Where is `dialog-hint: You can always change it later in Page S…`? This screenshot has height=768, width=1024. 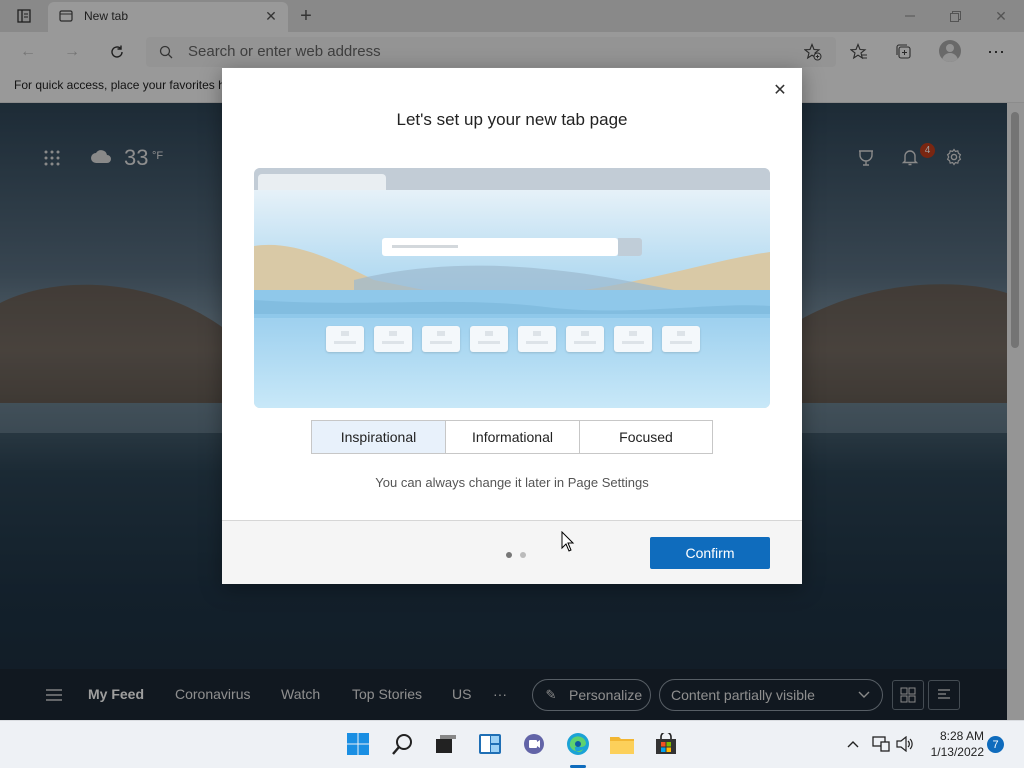 dialog-hint: You can always change it later in Page S… is located at coordinates (512, 482).